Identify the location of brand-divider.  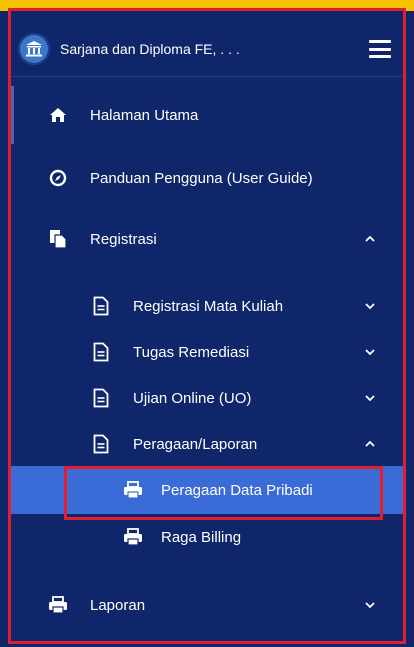
(208, 76).